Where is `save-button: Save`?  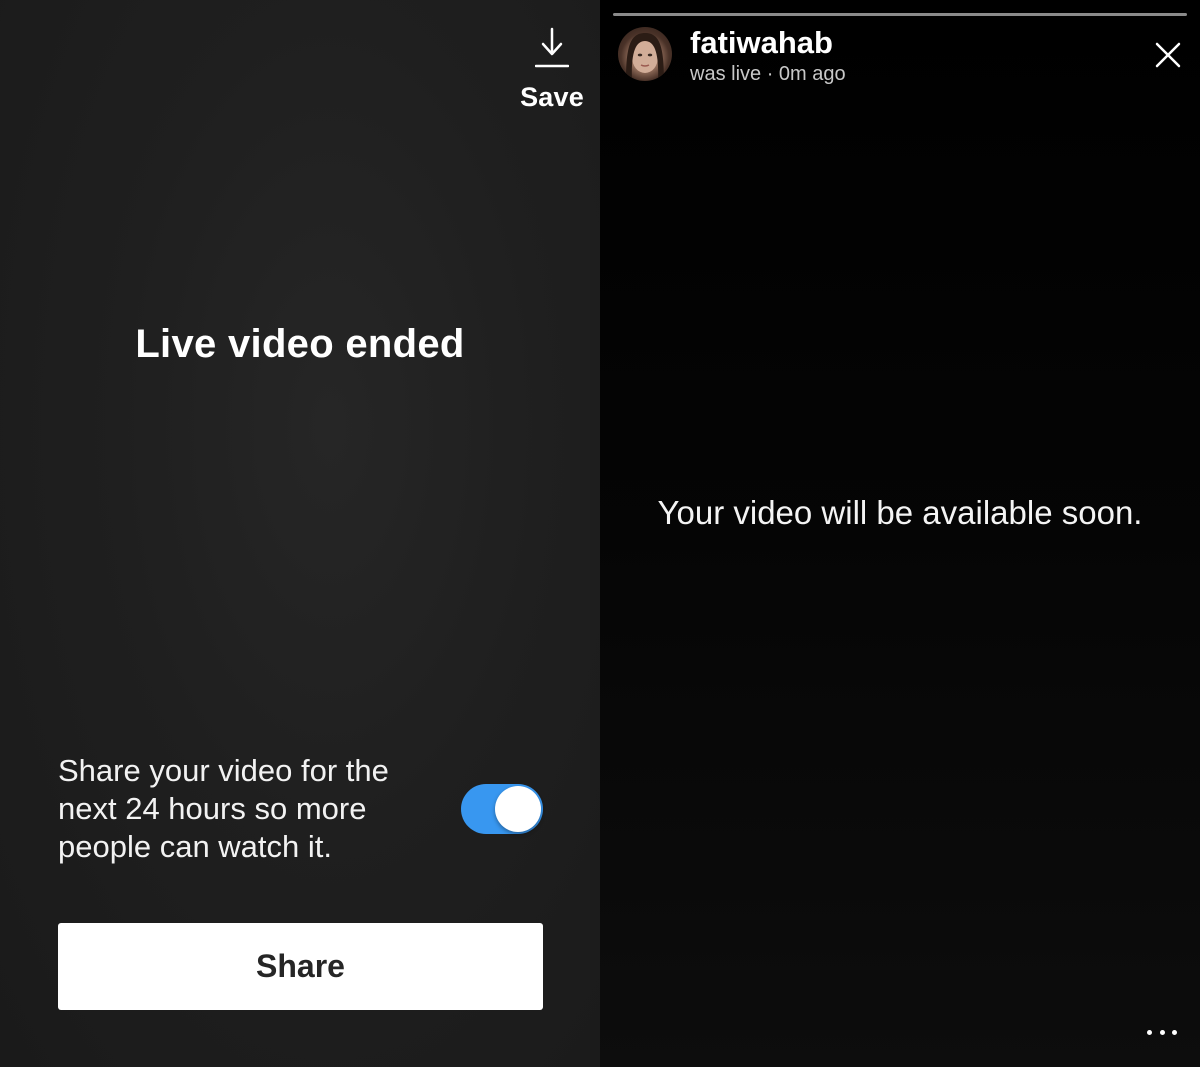 save-button: Save is located at coordinates (552, 73).